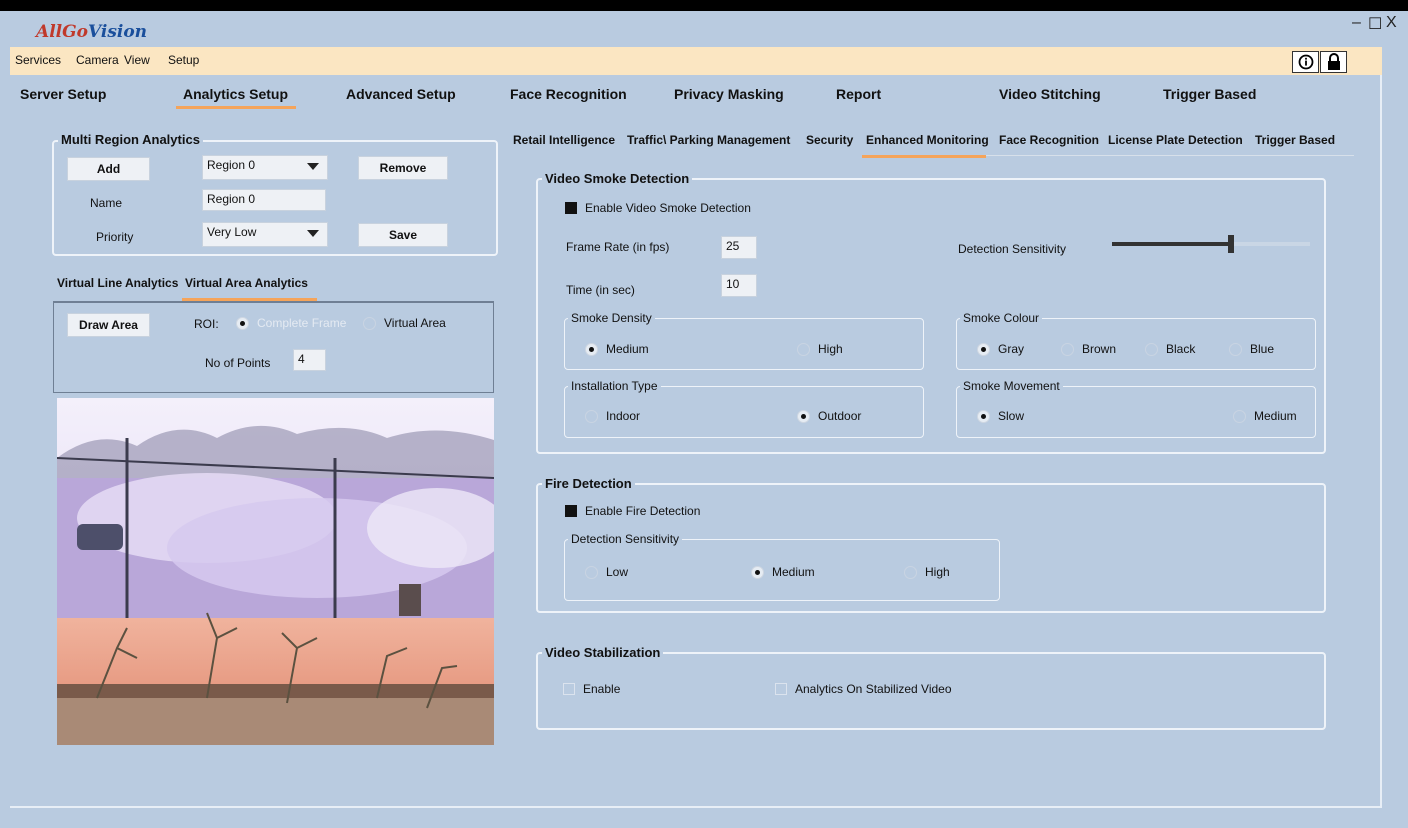 This screenshot has height=828, width=1408. What do you see at coordinates (1209, 94) in the screenshot?
I see `tab-trigger-based: Trigger Based` at bounding box center [1209, 94].